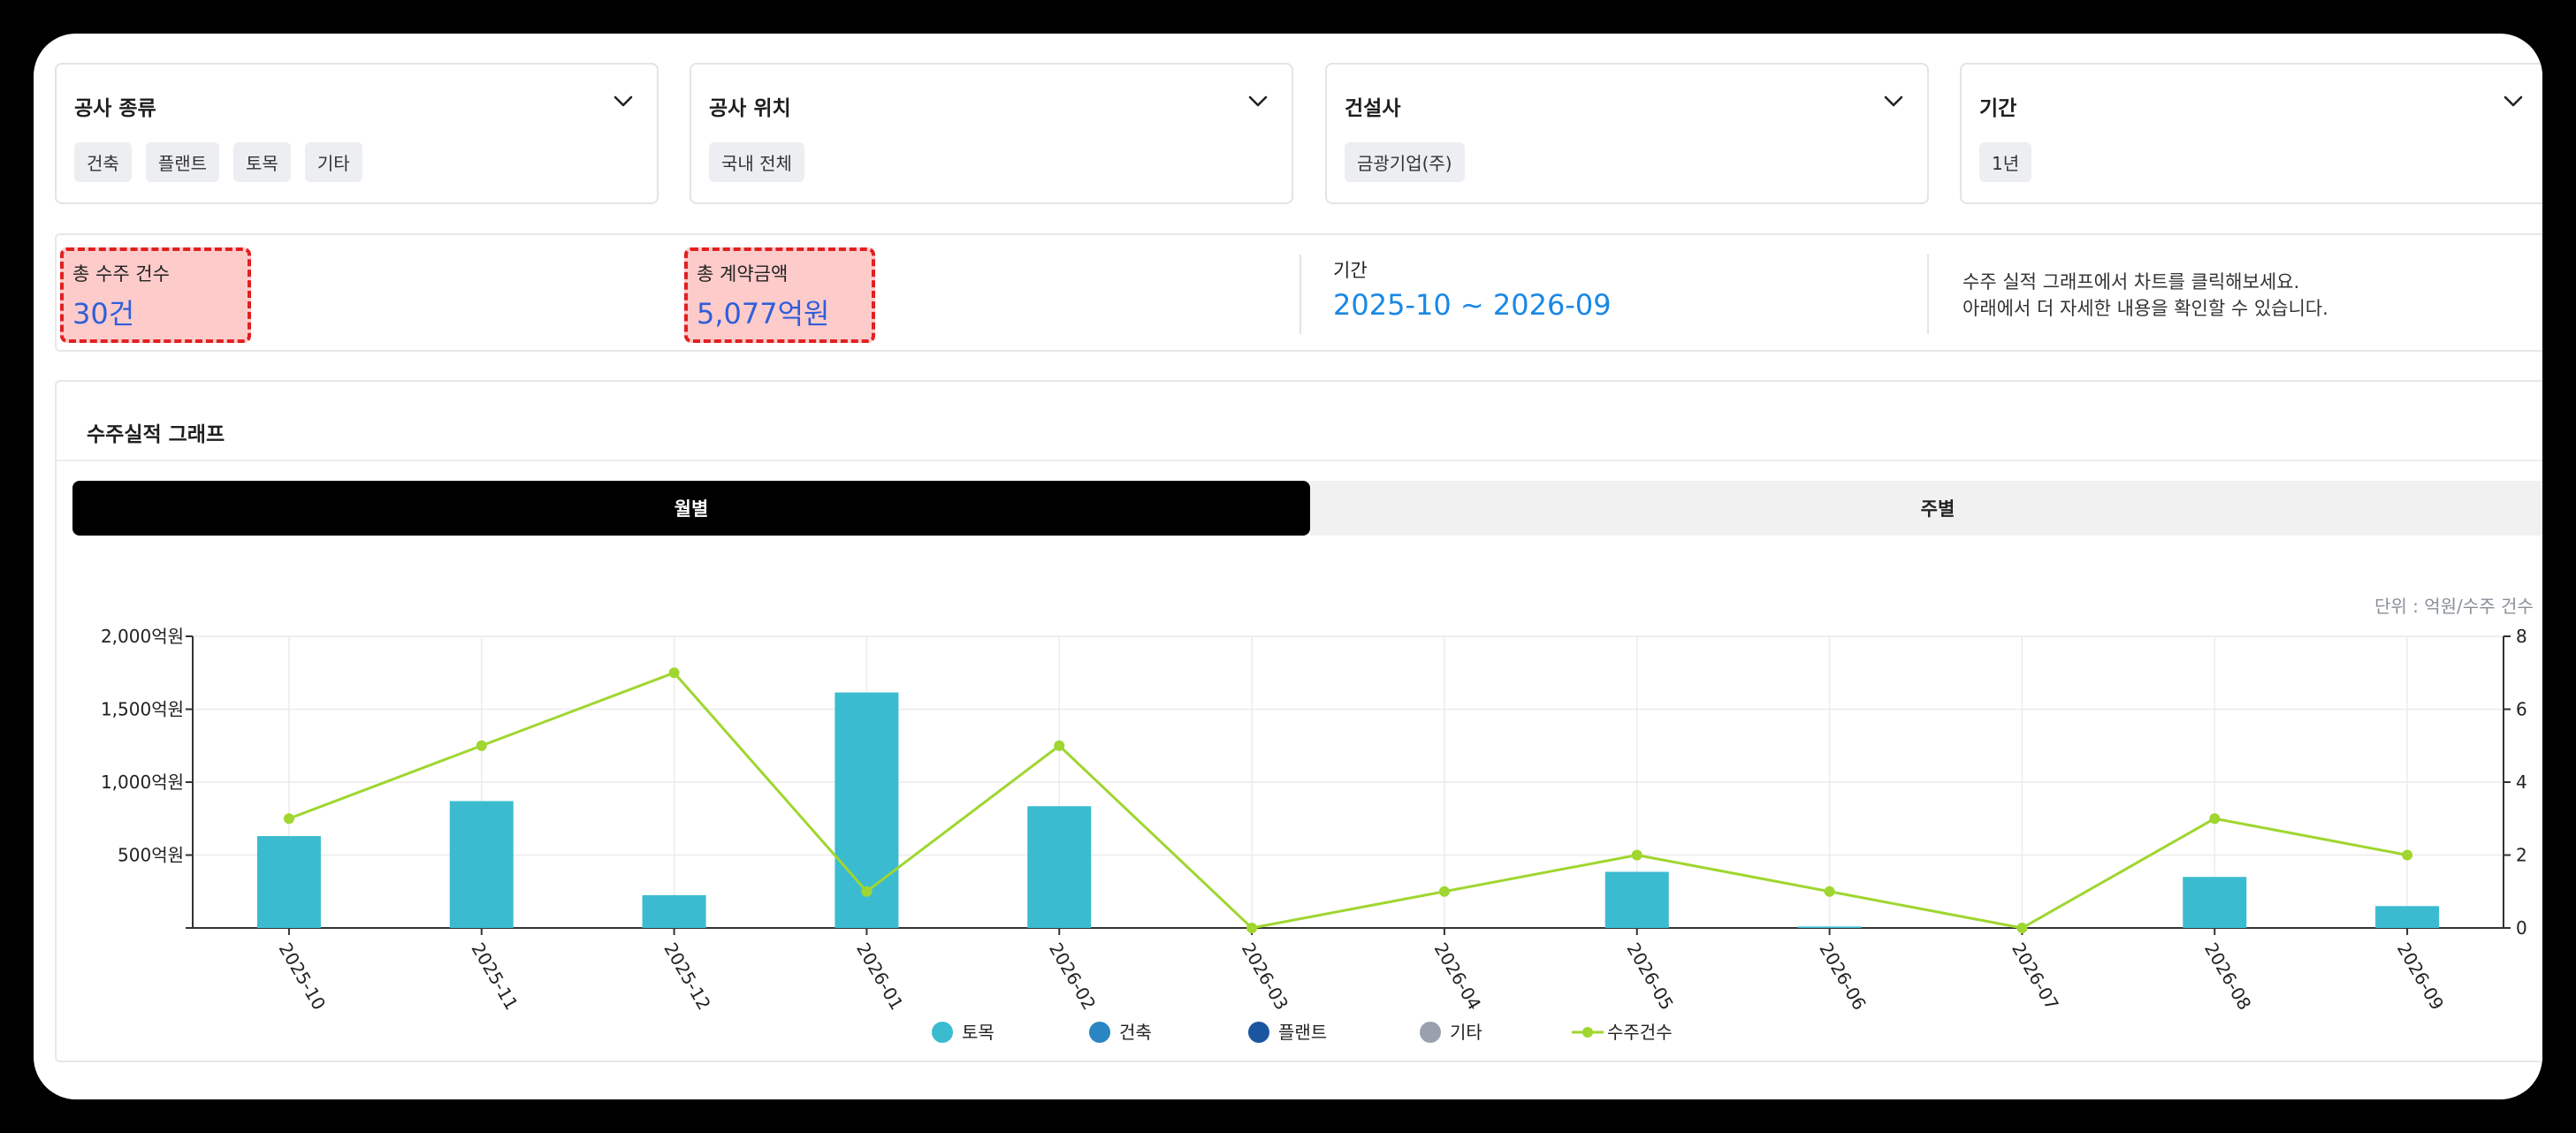 The image size is (2576, 1133). I want to click on y-right-tick-label: 2, so click(2521, 856).